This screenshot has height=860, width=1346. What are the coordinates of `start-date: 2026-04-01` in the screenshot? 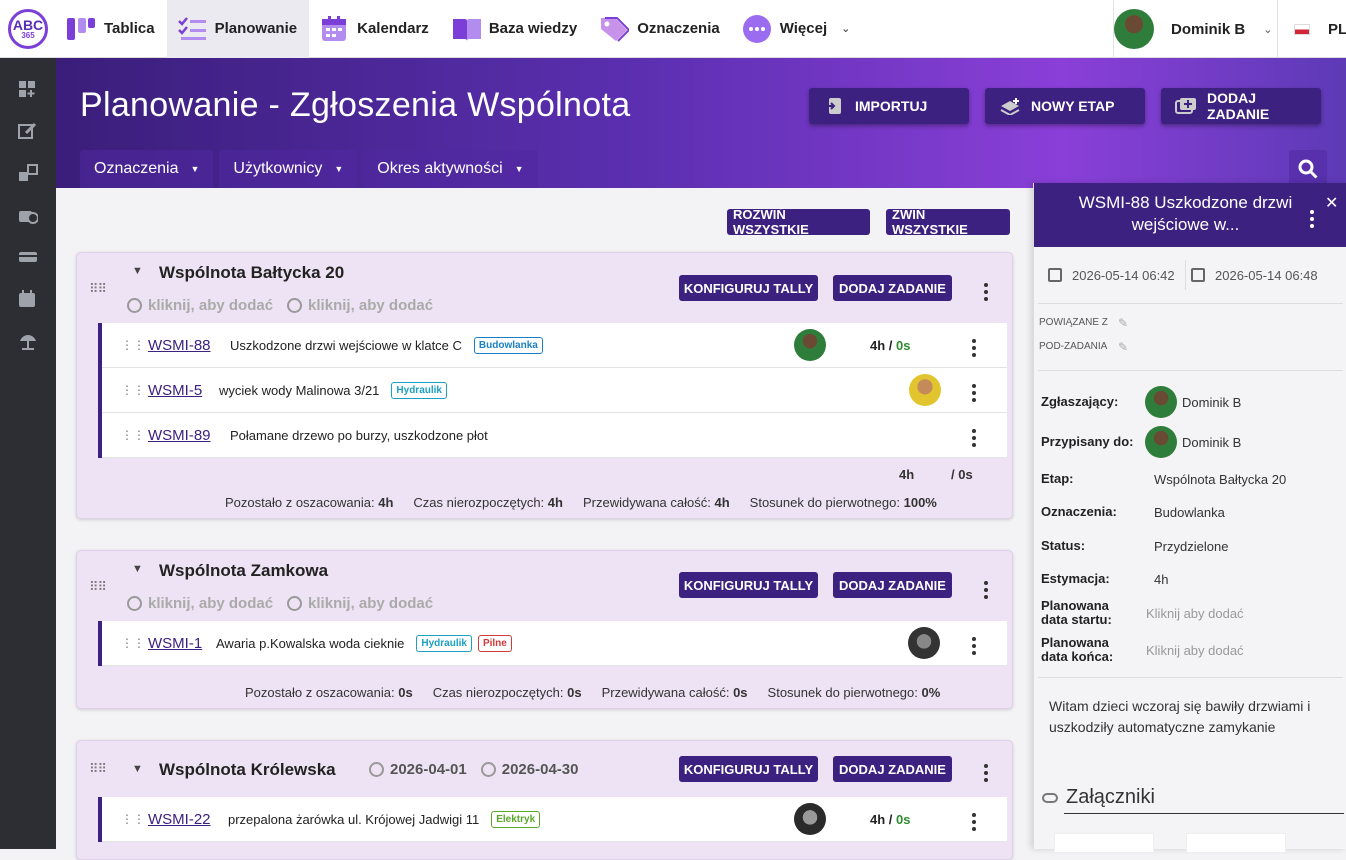 It's located at (418, 769).